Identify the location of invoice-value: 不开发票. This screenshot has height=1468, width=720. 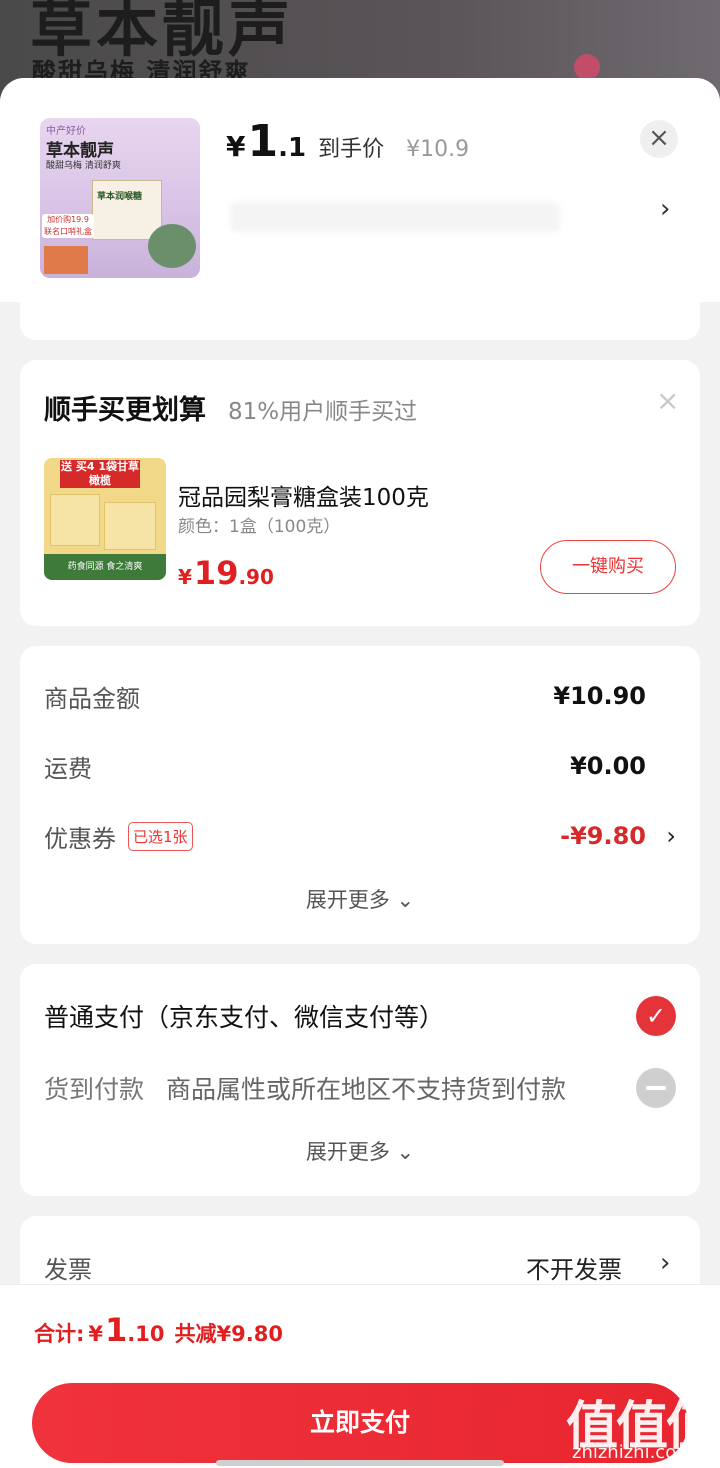
(574, 1270).